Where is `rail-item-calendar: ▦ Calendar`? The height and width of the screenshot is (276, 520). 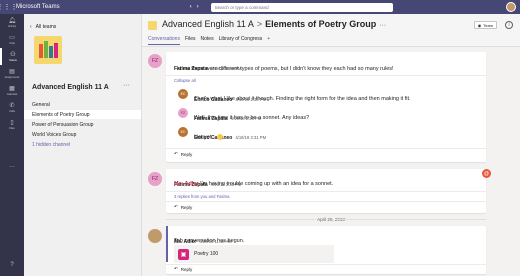 rail-item-calendar: ▦ Calendar is located at coordinates (12, 90).